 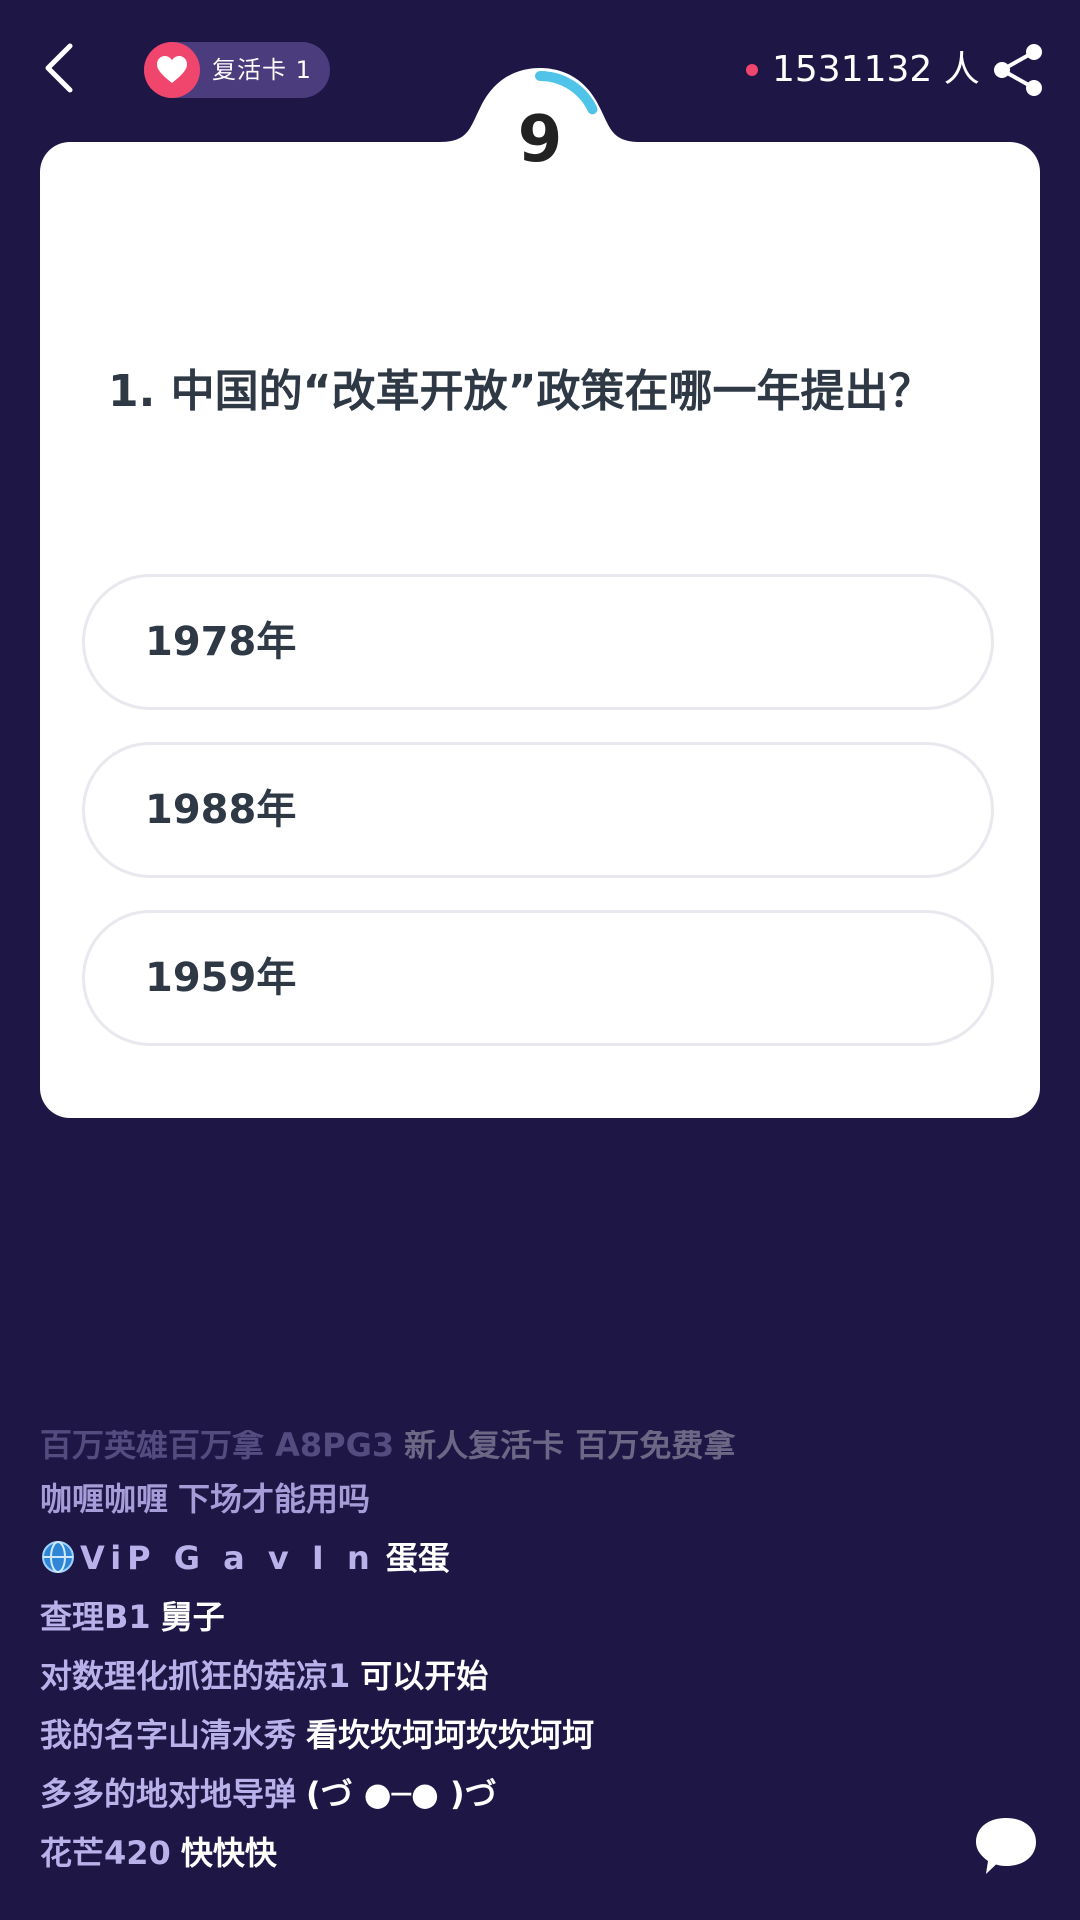 What do you see at coordinates (168, 1794) in the screenshot?
I see `comment-user: 多多的地对地导弹` at bounding box center [168, 1794].